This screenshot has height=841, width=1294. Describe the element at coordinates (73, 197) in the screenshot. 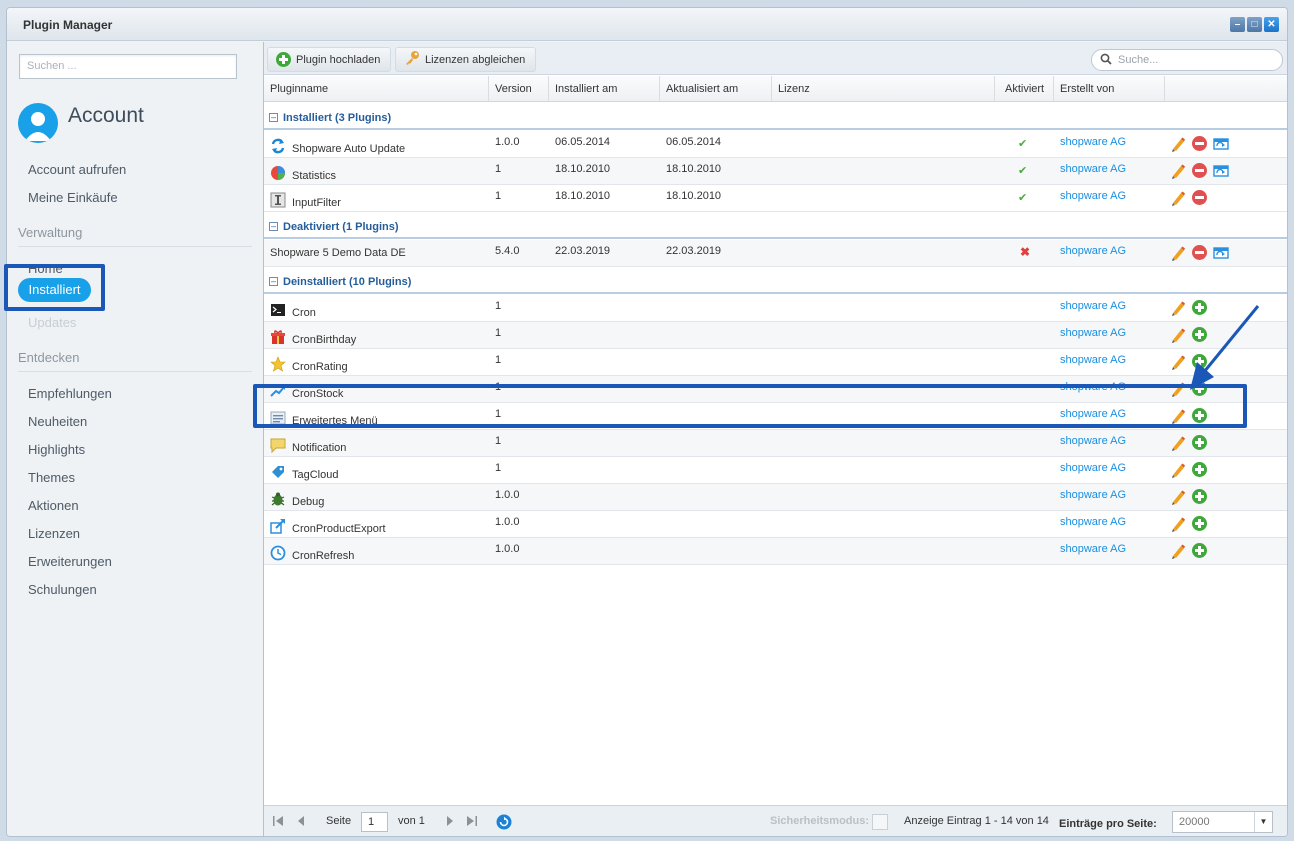

I see `sidebar-link-purchases: Meine Einkäufe` at that location.